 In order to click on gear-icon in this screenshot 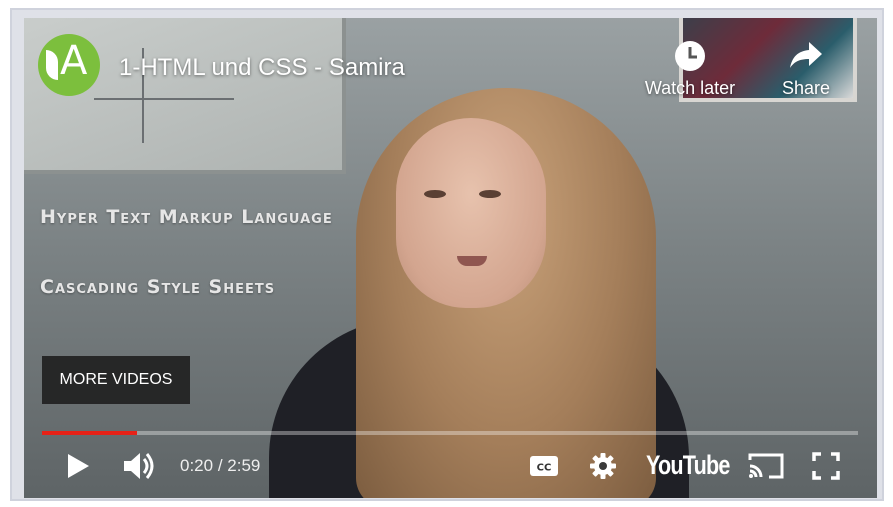, I will do `click(603, 466)`.